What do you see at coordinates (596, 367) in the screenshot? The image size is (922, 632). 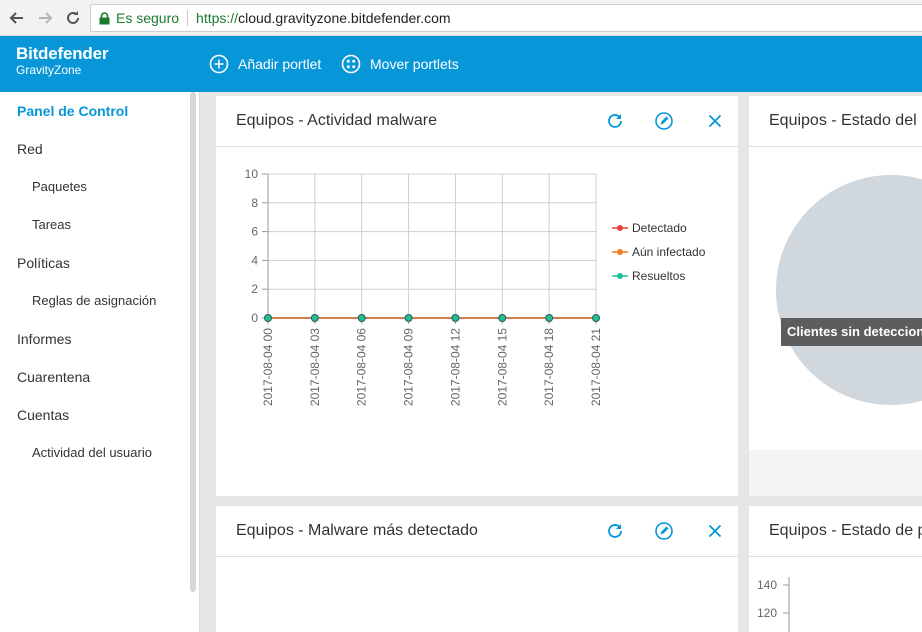 I see `x-tick-label: 2017-08-04 21` at bounding box center [596, 367].